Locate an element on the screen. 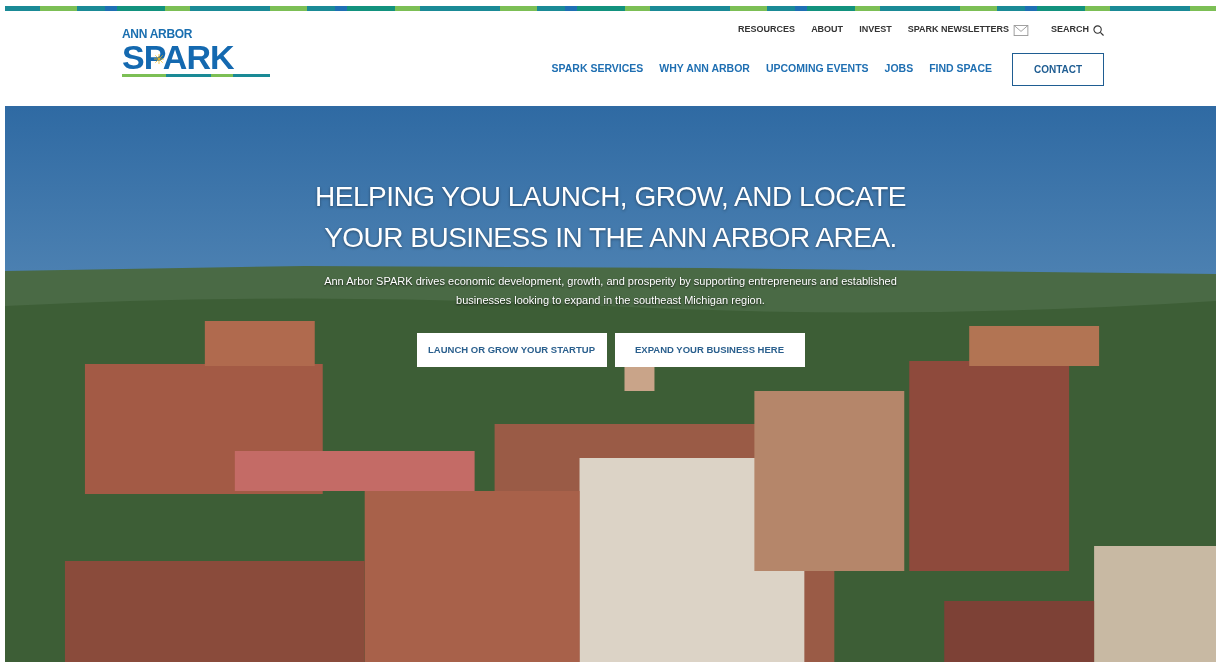 The width and height of the screenshot is (1221, 662). main-nav-link: FIND SPACE is located at coordinates (960, 69).